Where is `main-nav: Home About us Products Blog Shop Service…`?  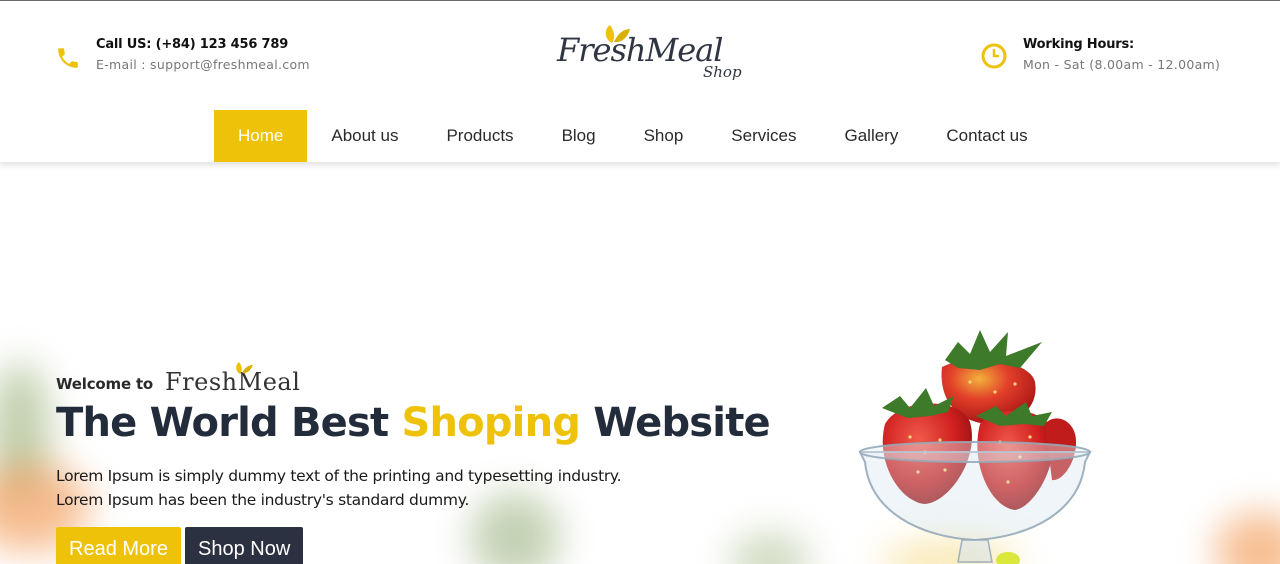 main-nav: Home About us Products Blog Shop Service… is located at coordinates (633, 136).